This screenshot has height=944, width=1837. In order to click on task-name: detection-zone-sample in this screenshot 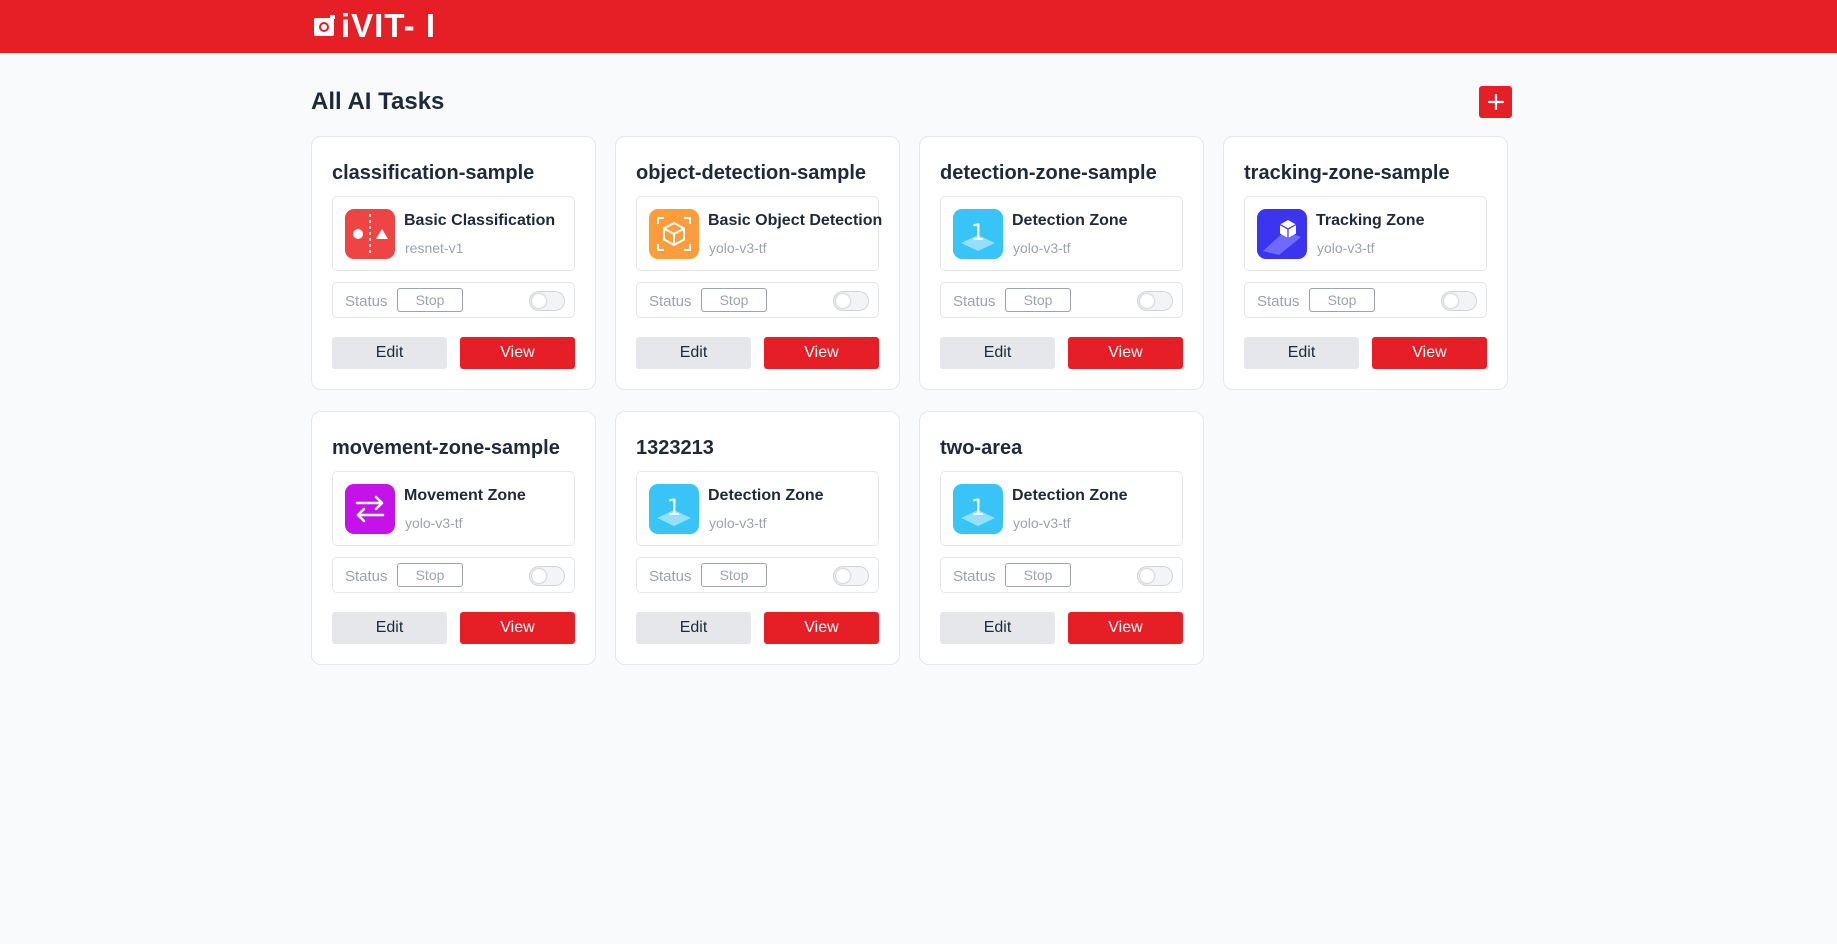, I will do `click(1048, 173)`.